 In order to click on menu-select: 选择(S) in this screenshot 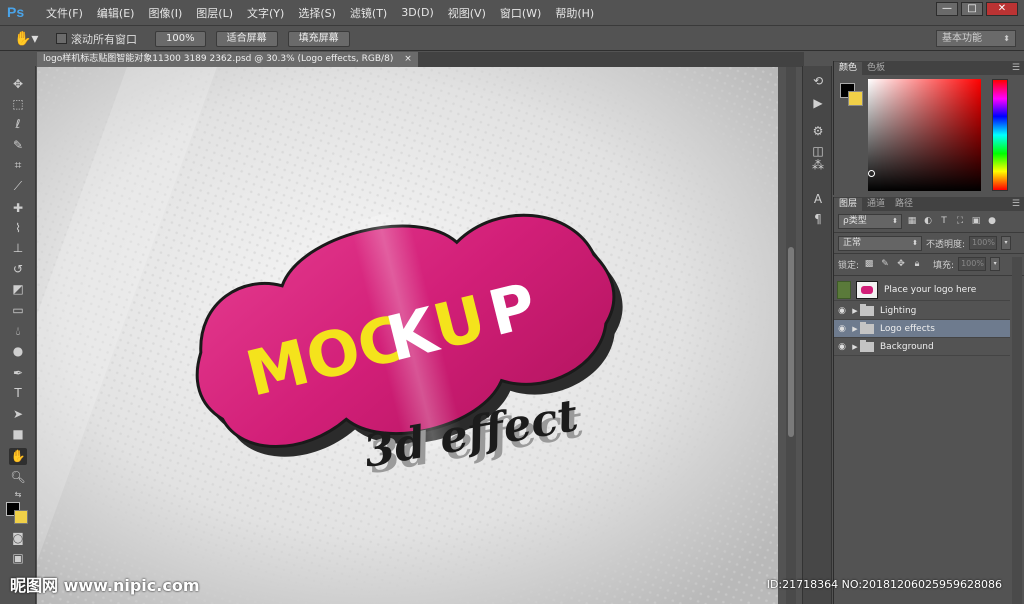, I will do `click(317, 13)`.